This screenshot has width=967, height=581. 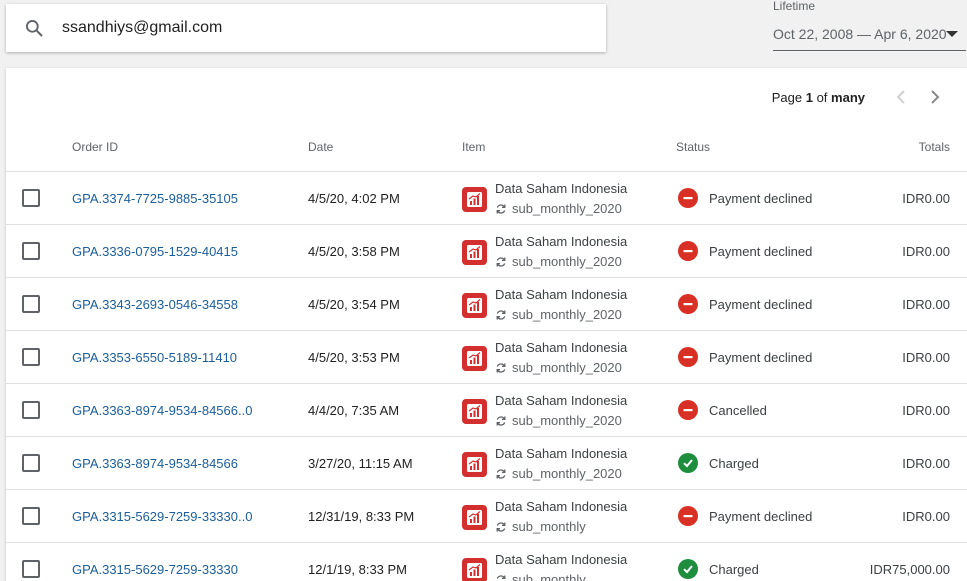 I want to click on search-icon, so click(x=34, y=28).